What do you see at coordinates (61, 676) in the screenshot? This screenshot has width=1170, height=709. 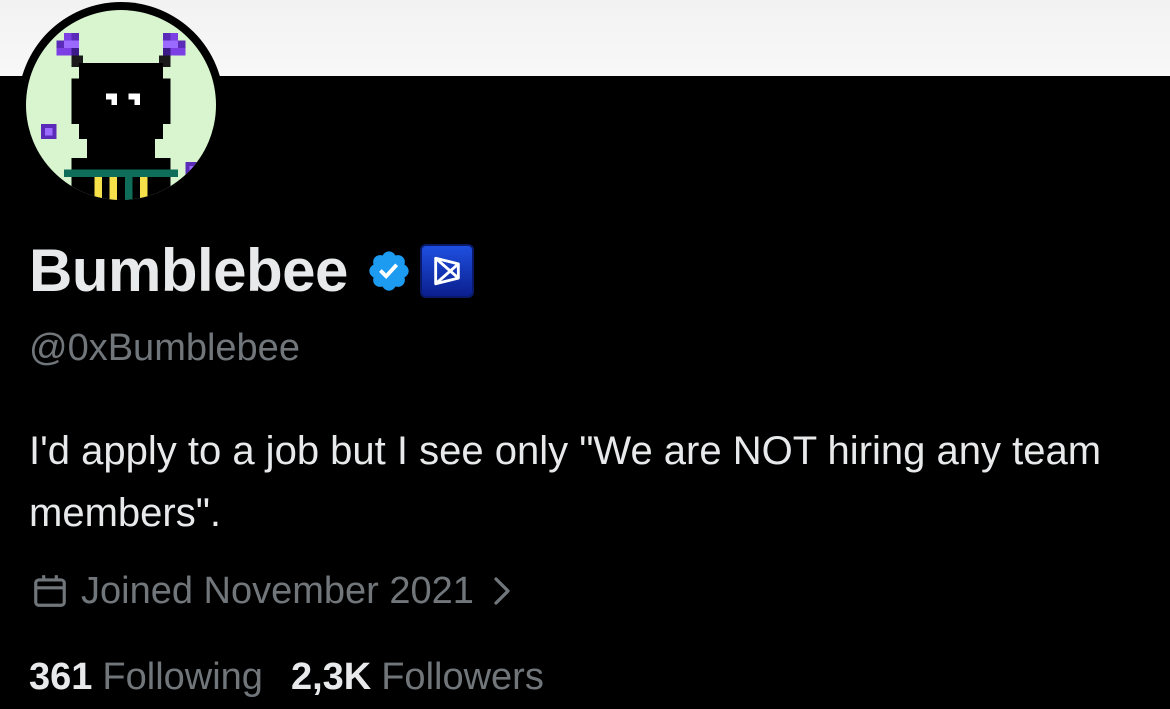 I see `following-count: 361` at bounding box center [61, 676].